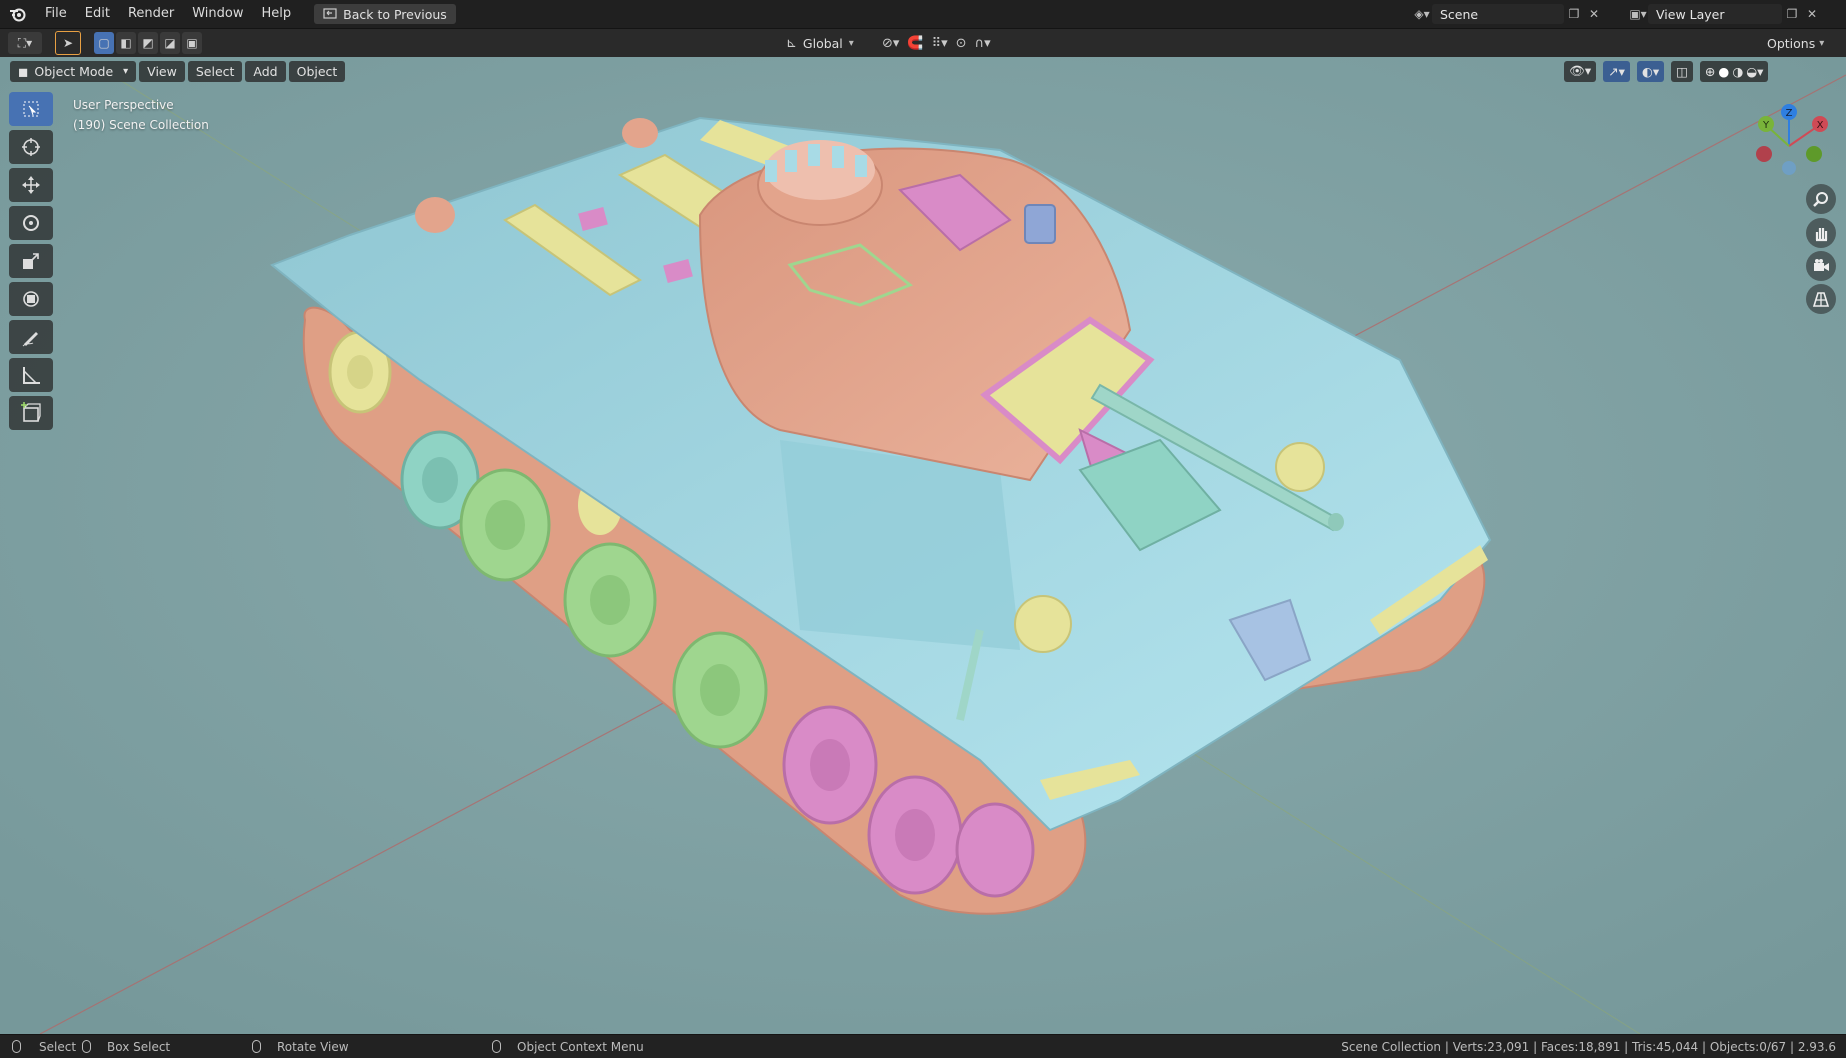 Image resolution: width=1846 pixels, height=1058 pixels. Describe the element at coordinates (162, 71) in the screenshot. I see `view-menu: View` at that location.